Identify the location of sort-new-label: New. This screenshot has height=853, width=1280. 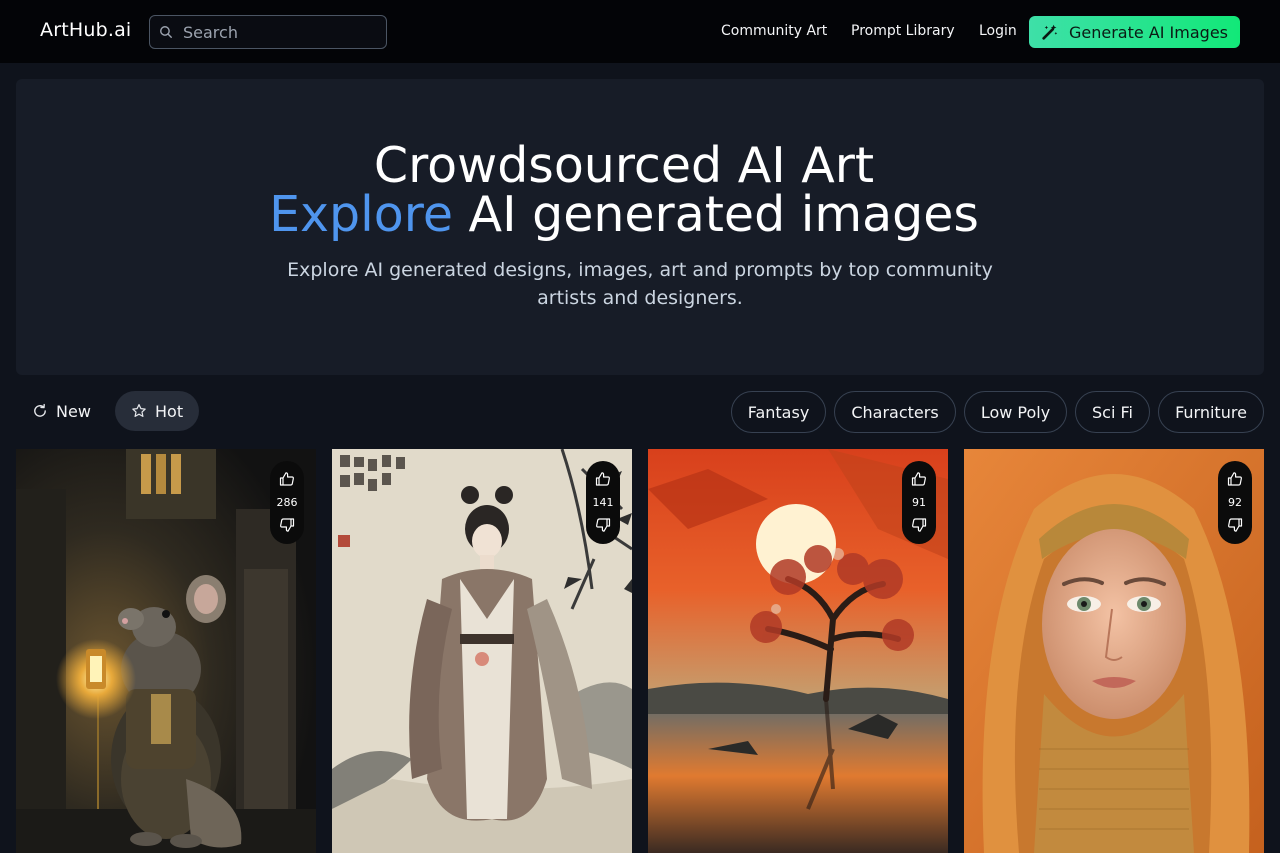
(73, 411).